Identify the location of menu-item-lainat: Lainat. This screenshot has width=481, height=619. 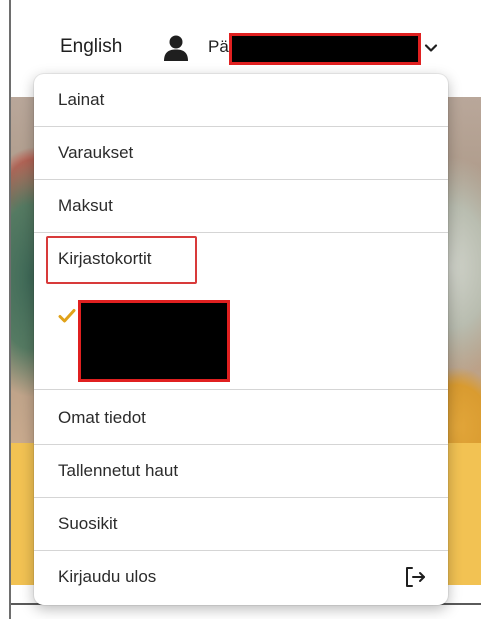
(241, 100).